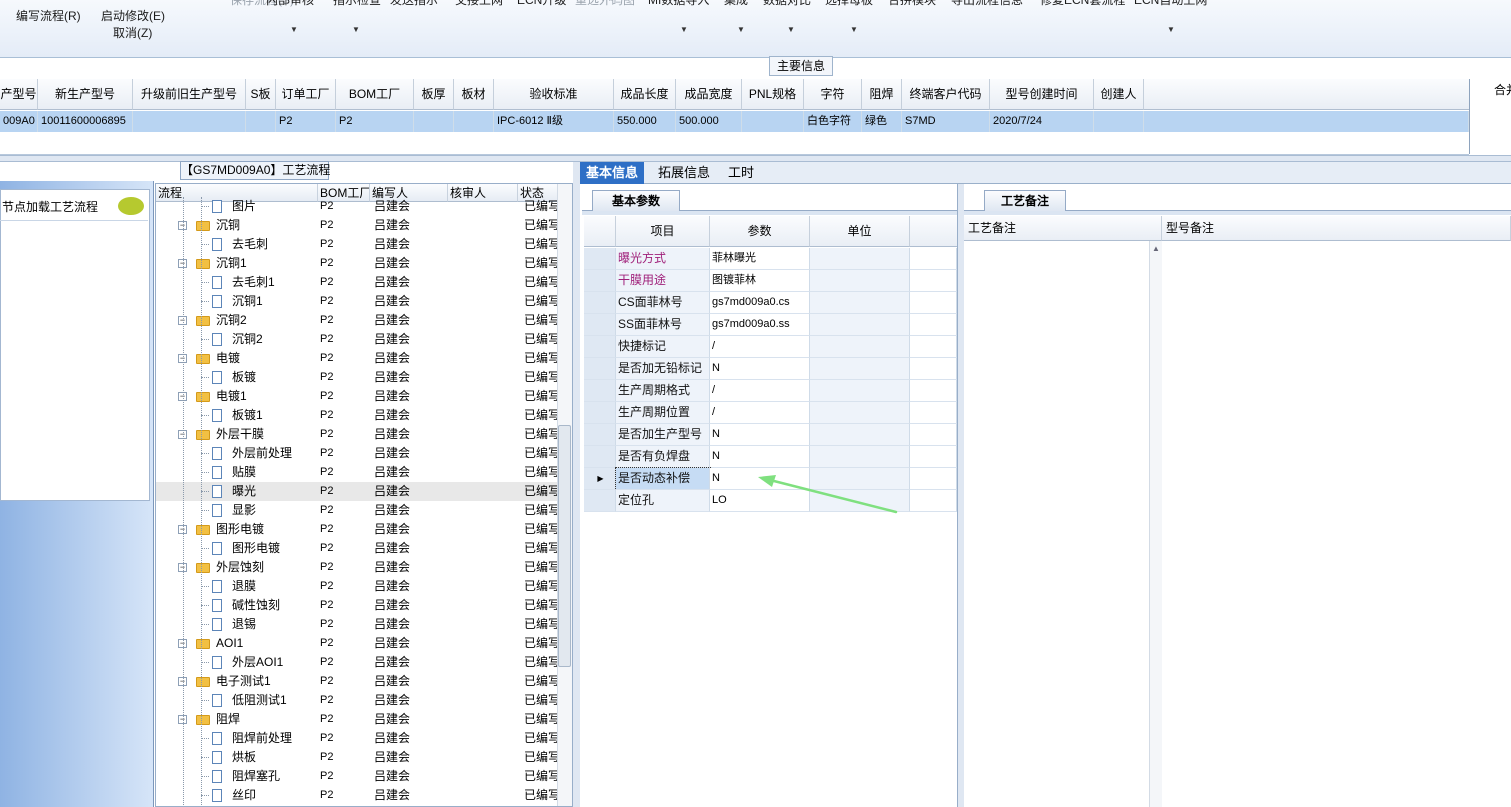  I want to click on main-grid-header-3: S板, so click(261, 94).